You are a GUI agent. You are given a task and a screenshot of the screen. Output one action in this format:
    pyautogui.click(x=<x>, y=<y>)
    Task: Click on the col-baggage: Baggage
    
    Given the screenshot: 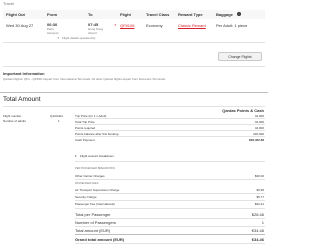 What is the action you would take?
    pyautogui.click(x=224, y=14)
    